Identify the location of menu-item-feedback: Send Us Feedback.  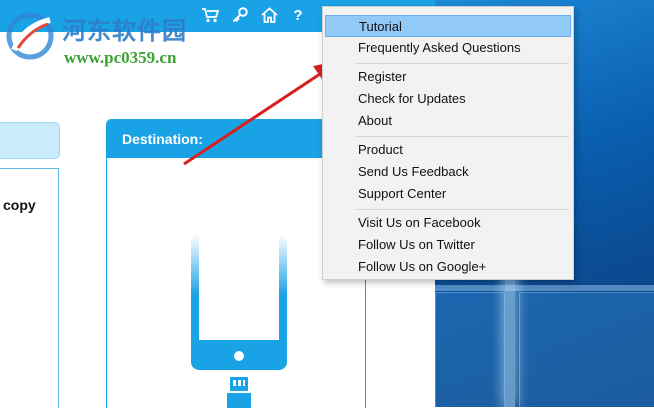
(448, 172).